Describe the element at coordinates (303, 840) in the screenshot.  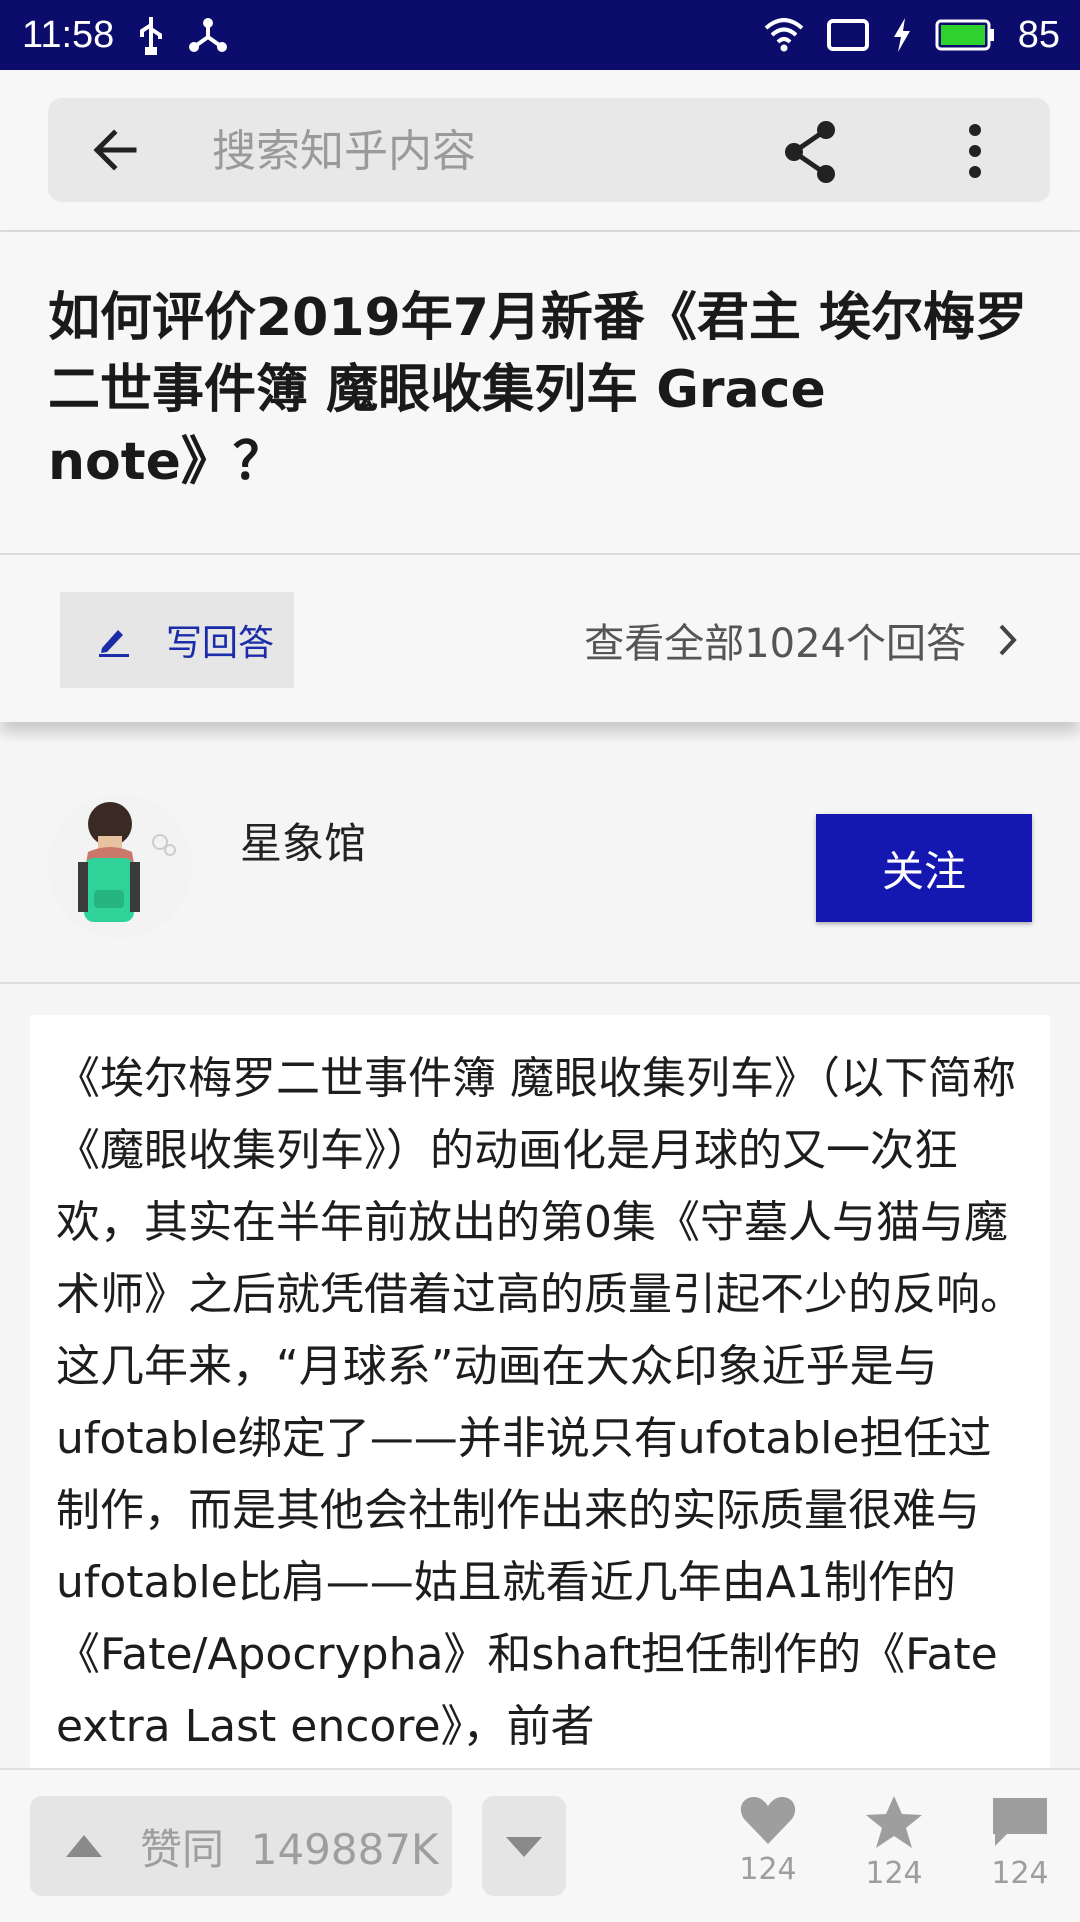
I see `author-name: 星象馆` at that location.